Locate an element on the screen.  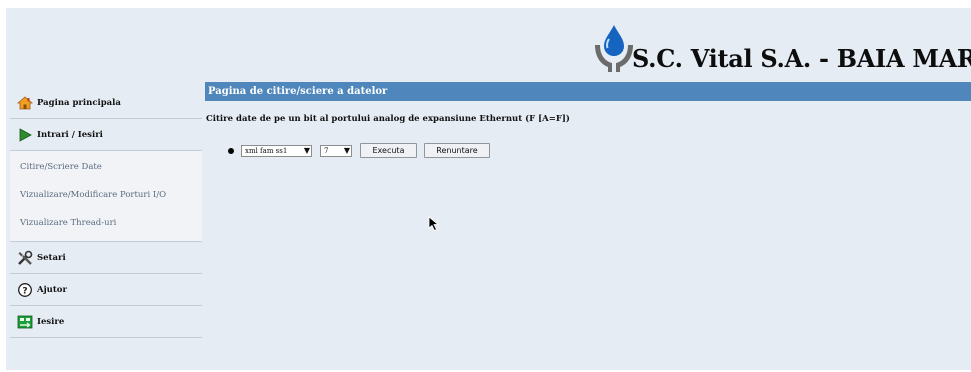
help-icon: ? is located at coordinates (25, 289).